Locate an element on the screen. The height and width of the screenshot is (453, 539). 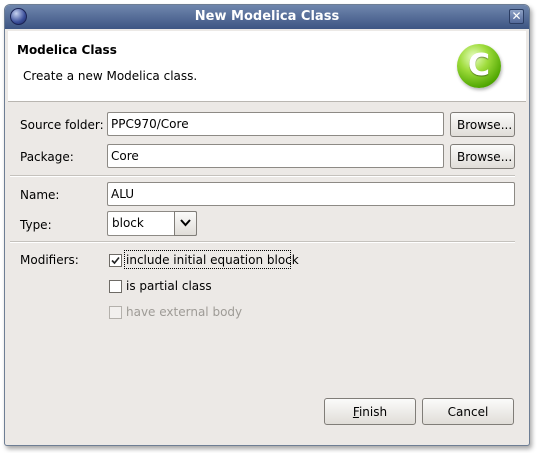
include-initial-equation-label: include initial equation block is located at coordinates (212, 260).